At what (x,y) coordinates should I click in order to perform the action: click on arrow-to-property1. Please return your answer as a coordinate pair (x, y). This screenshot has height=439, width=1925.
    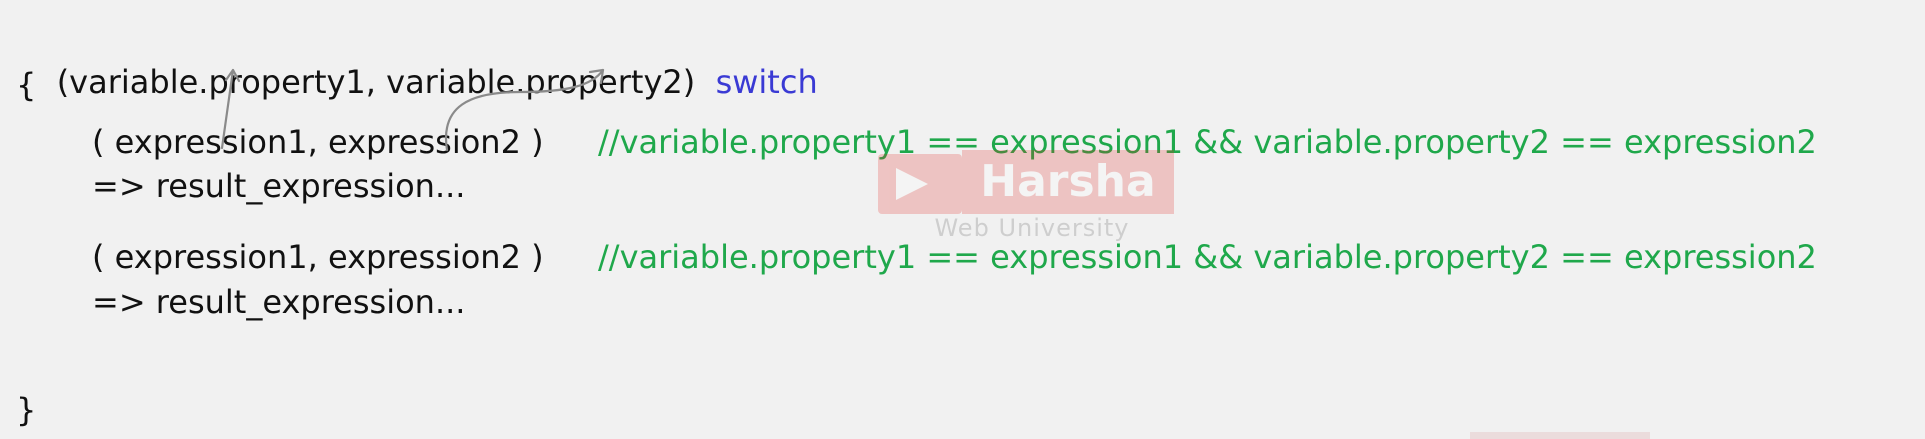
    Looking at the image, I should click on (227, 109).